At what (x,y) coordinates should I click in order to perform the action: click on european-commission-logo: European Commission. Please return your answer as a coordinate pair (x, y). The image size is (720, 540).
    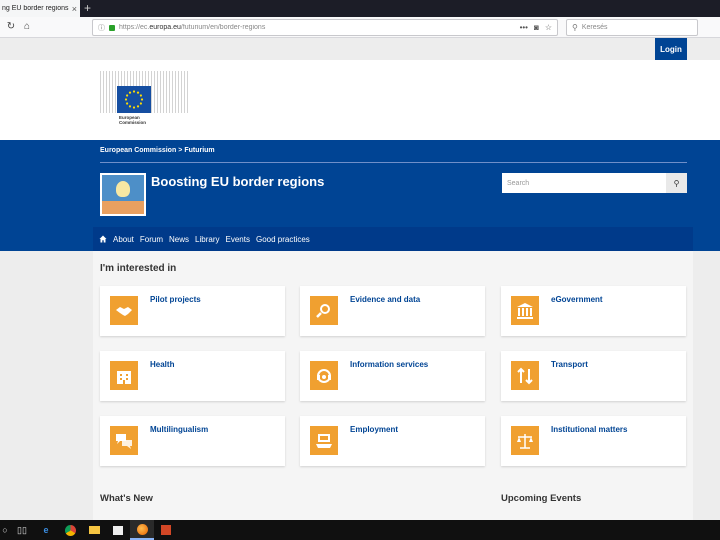
    Looking at the image, I should click on (144, 102).